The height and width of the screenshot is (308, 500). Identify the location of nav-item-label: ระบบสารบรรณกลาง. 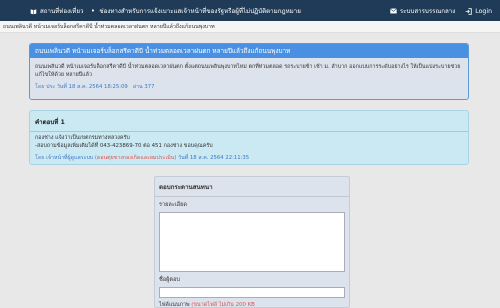
(427, 11).